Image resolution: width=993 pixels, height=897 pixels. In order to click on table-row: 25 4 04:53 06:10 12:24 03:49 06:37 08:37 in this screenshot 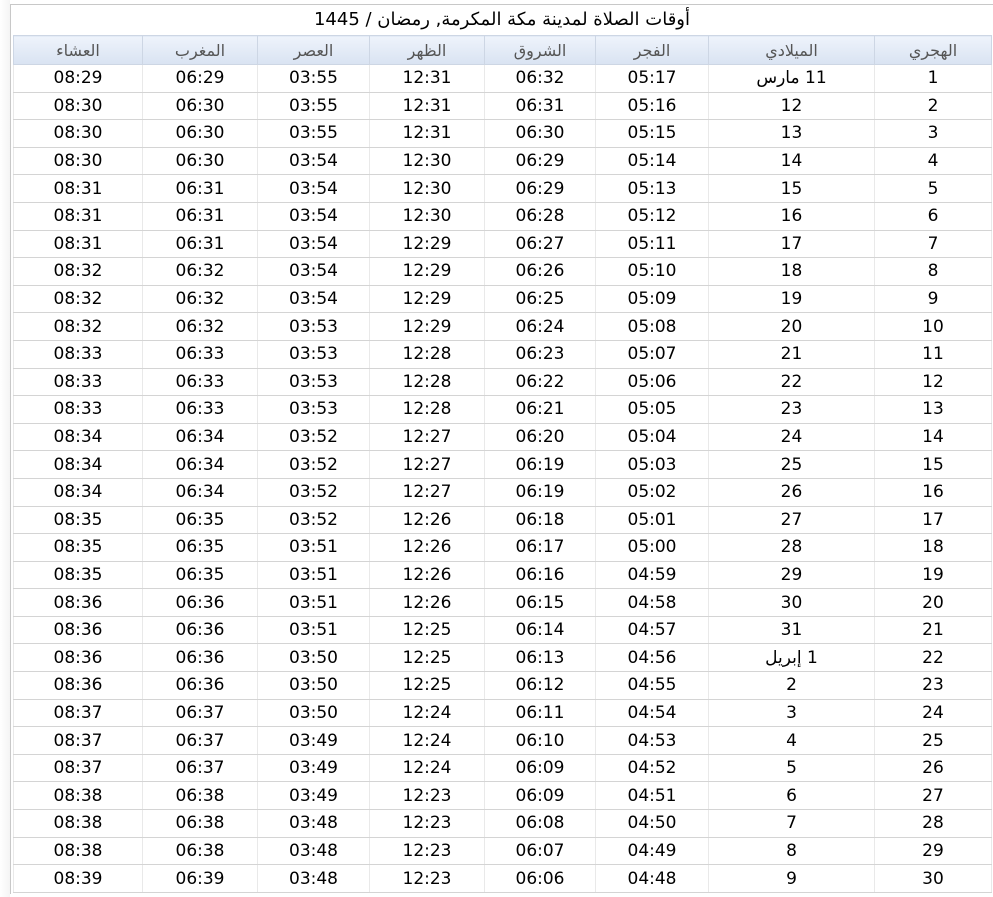, I will do `click(502, 740)`.